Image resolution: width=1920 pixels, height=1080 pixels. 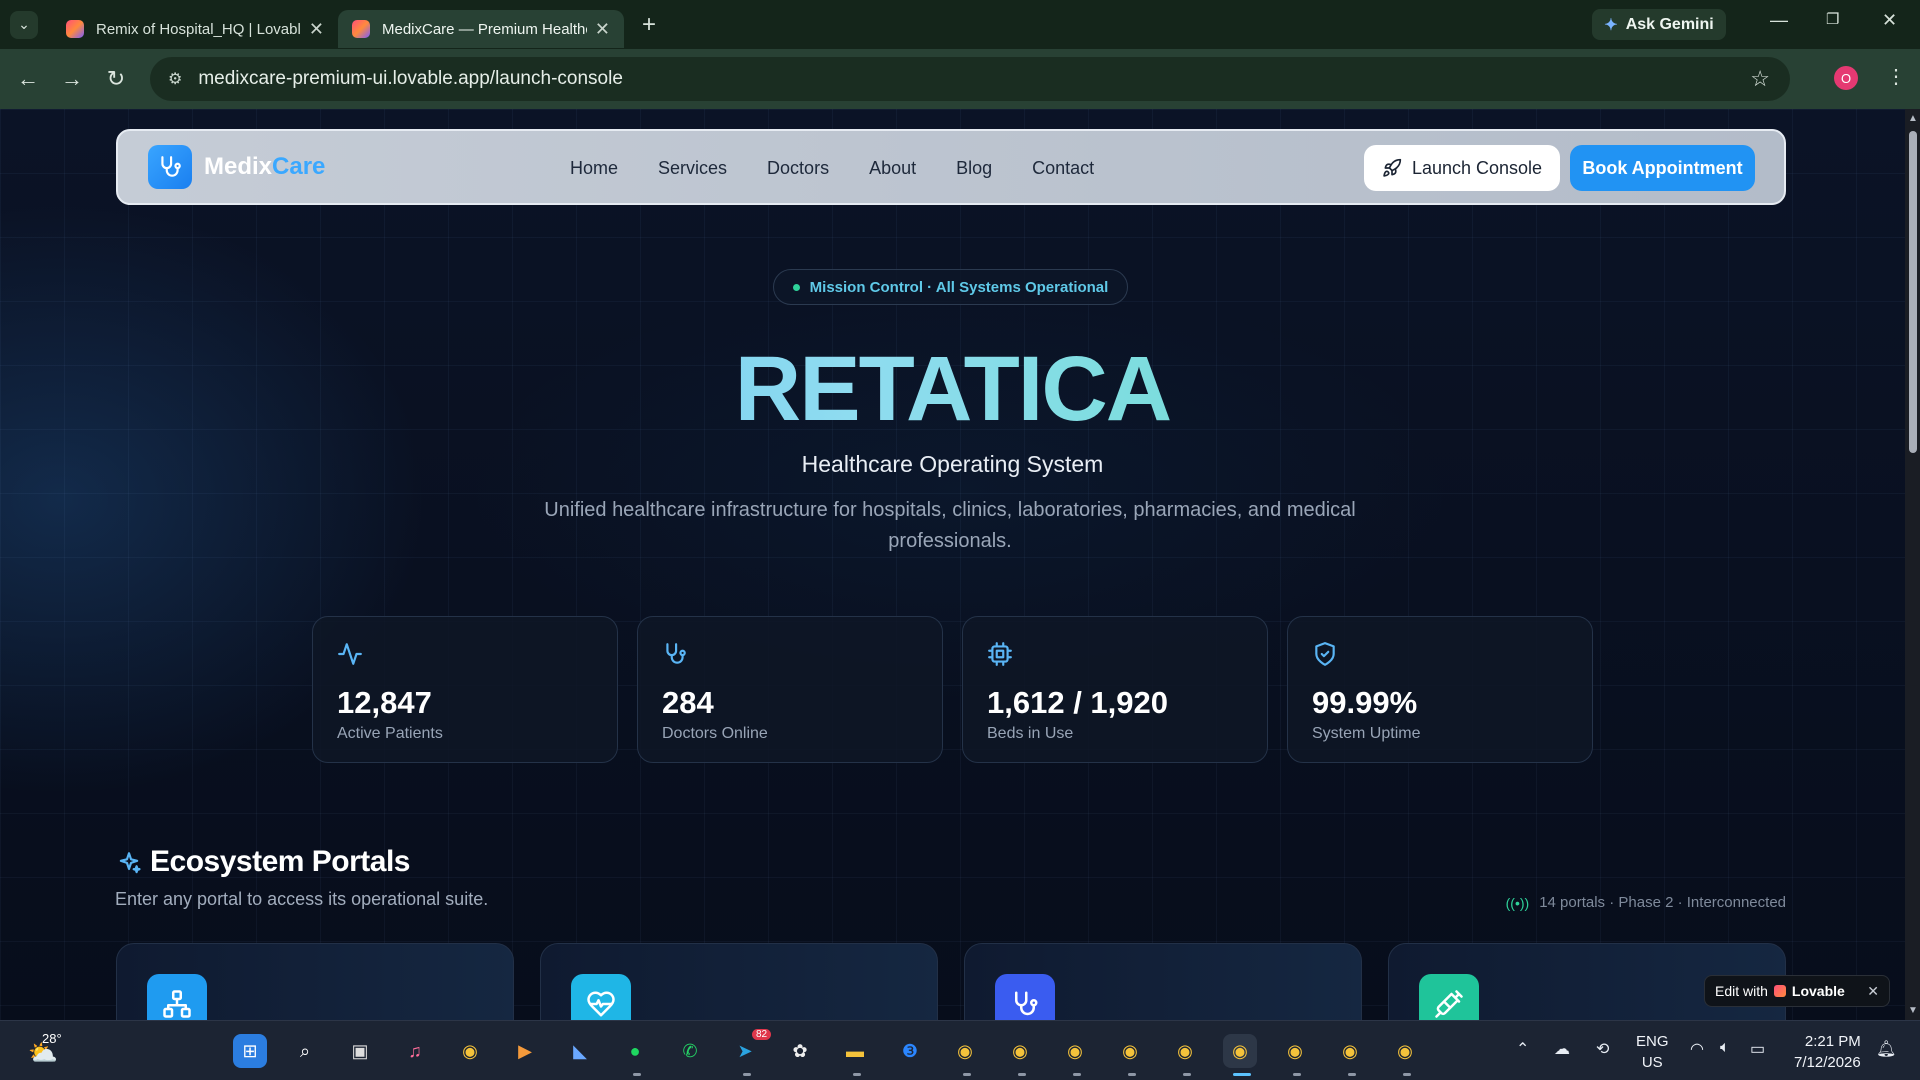 What do you see at coordinates (1827, 1062) in the screenshot?
I see `clock-date: 7/12/2026` at bounding box center [1827, 1062].